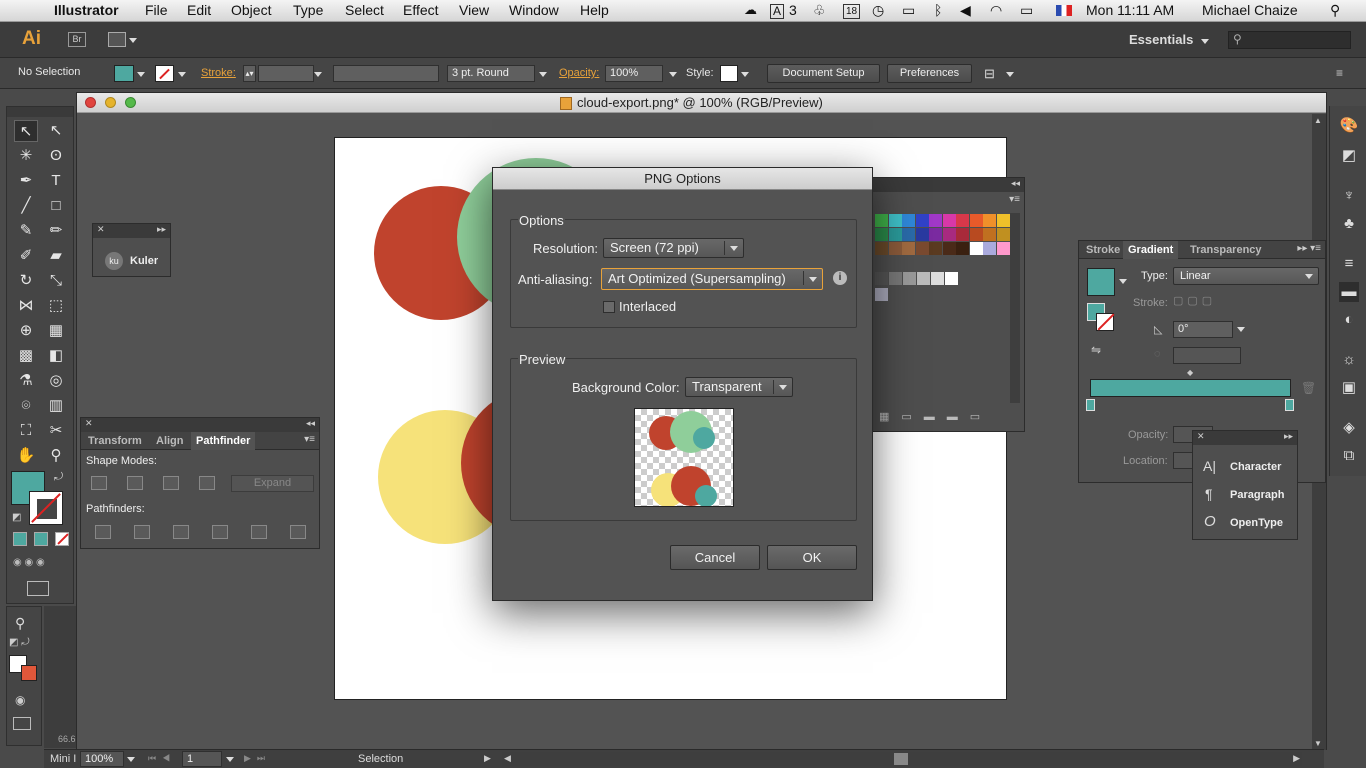 The width and height of the screenshot is (1366, 768). What do you see at coordinates (218, 73) in the screenshot?
I see `stroke-label: Stroke:` at bounding box center [218, 73].